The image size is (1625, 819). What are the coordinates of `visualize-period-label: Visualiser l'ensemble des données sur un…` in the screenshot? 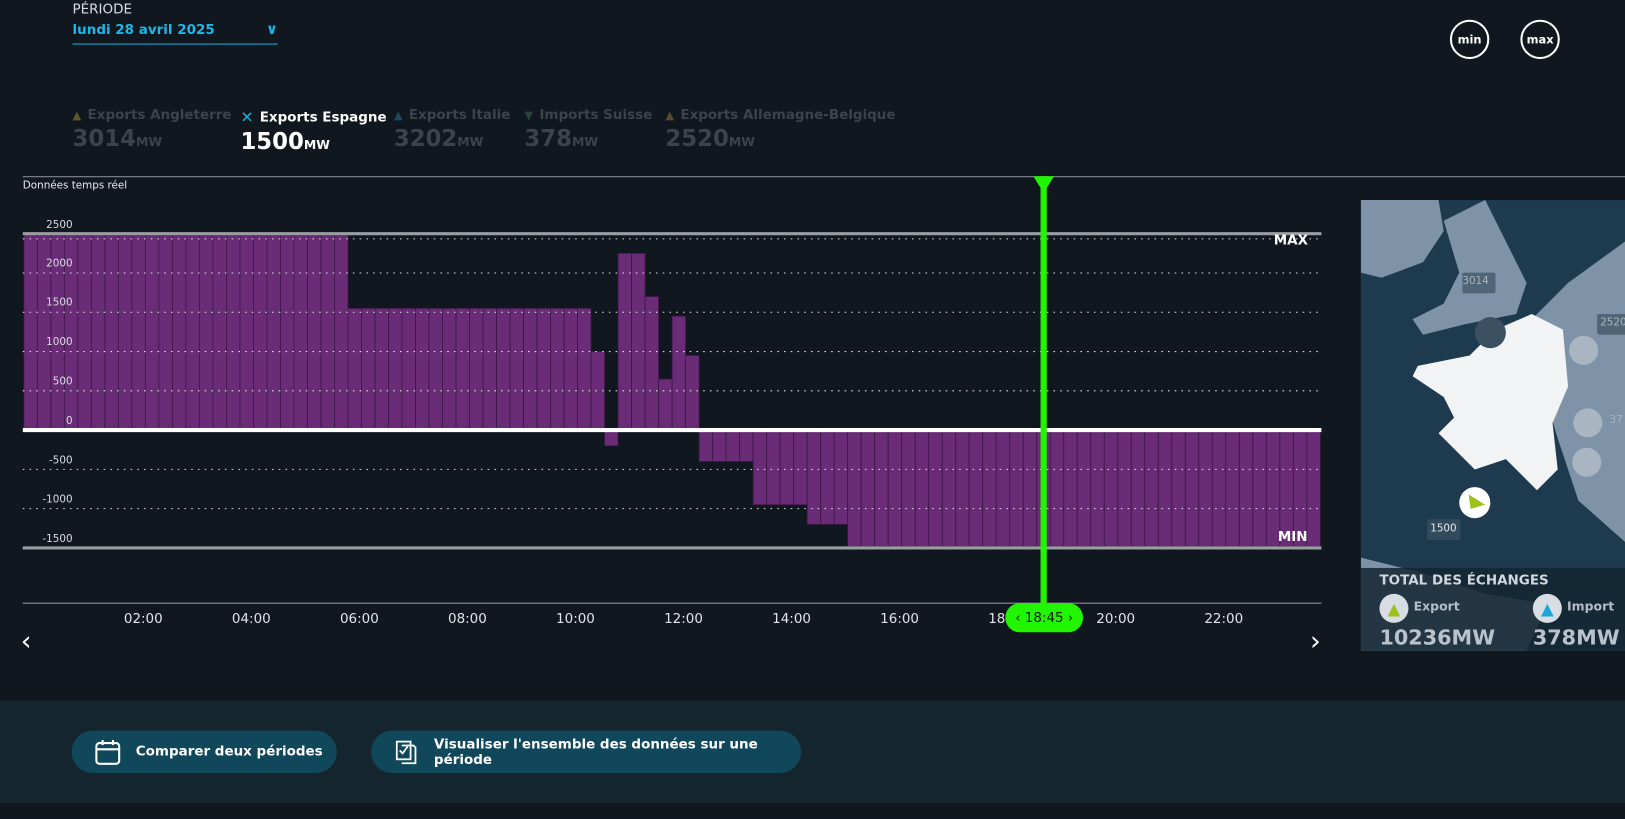 It's located at (595, 752).